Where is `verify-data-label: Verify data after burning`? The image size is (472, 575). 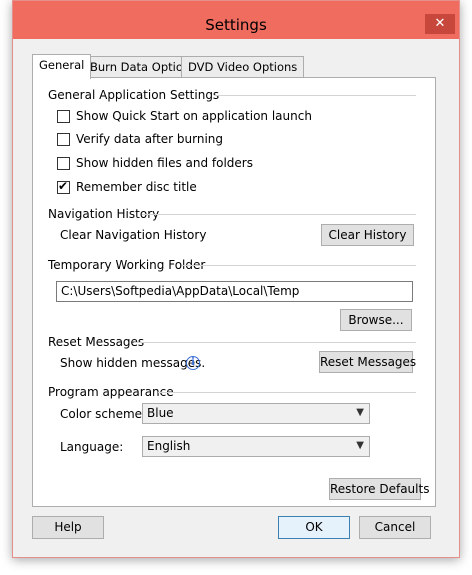 verify-data-label: Verify data after burning is located at coordinates (150, 139).